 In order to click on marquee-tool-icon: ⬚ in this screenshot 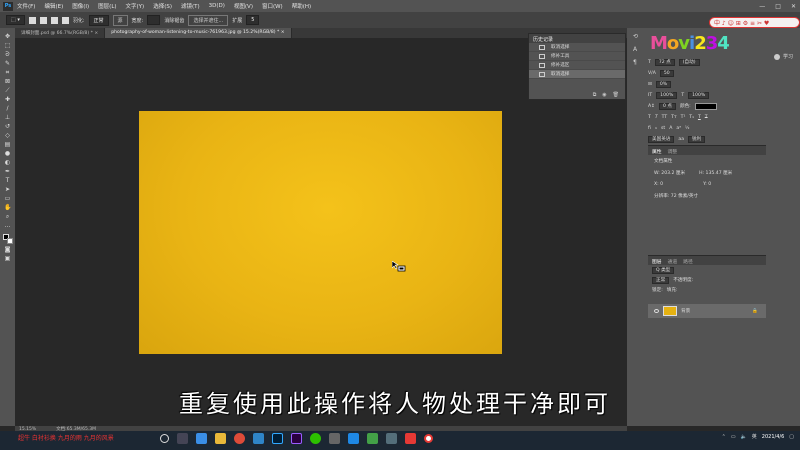, I will do `click(7, 46)`.